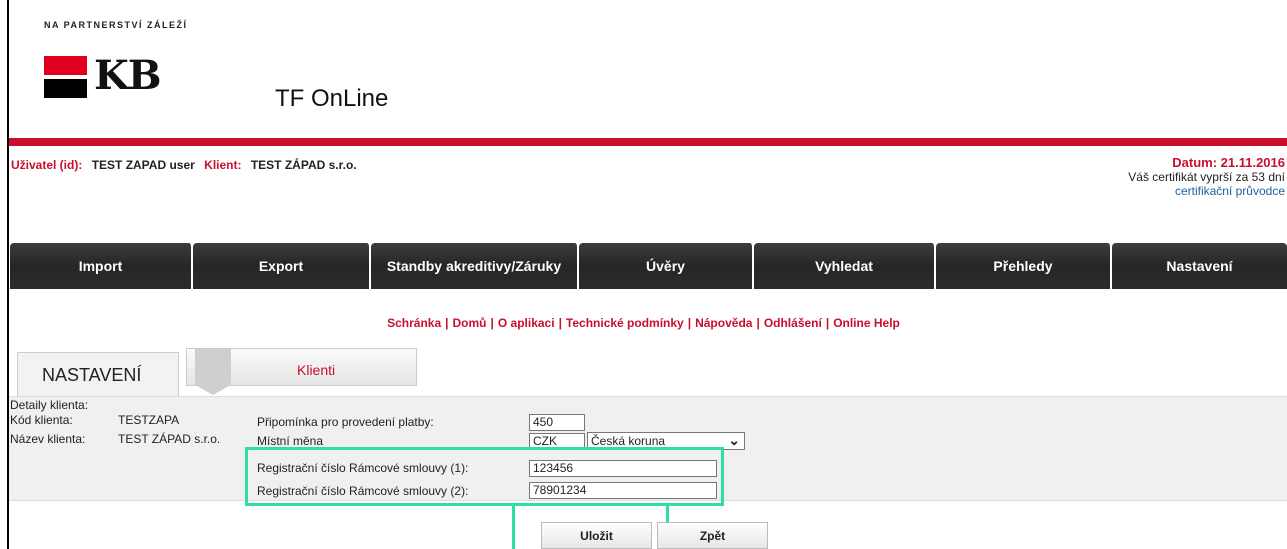 Image resolution: width=1287 pixels, height=549 pixels. Describe the element at coordinates (303, 165) in the screenshot. I see `client-value: TEST ZÁPAD s.r.o.` at that location.